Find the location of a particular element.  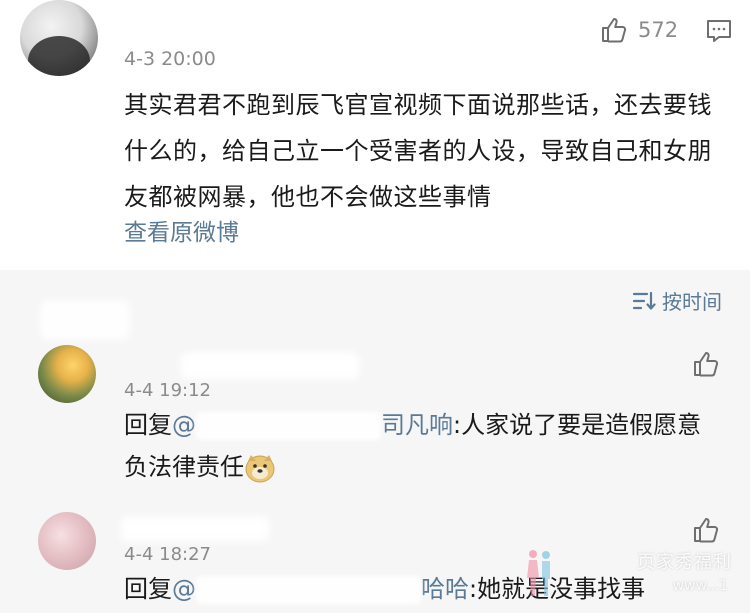

watermark: 页家秀福利 is located at coordinates (684, 562).